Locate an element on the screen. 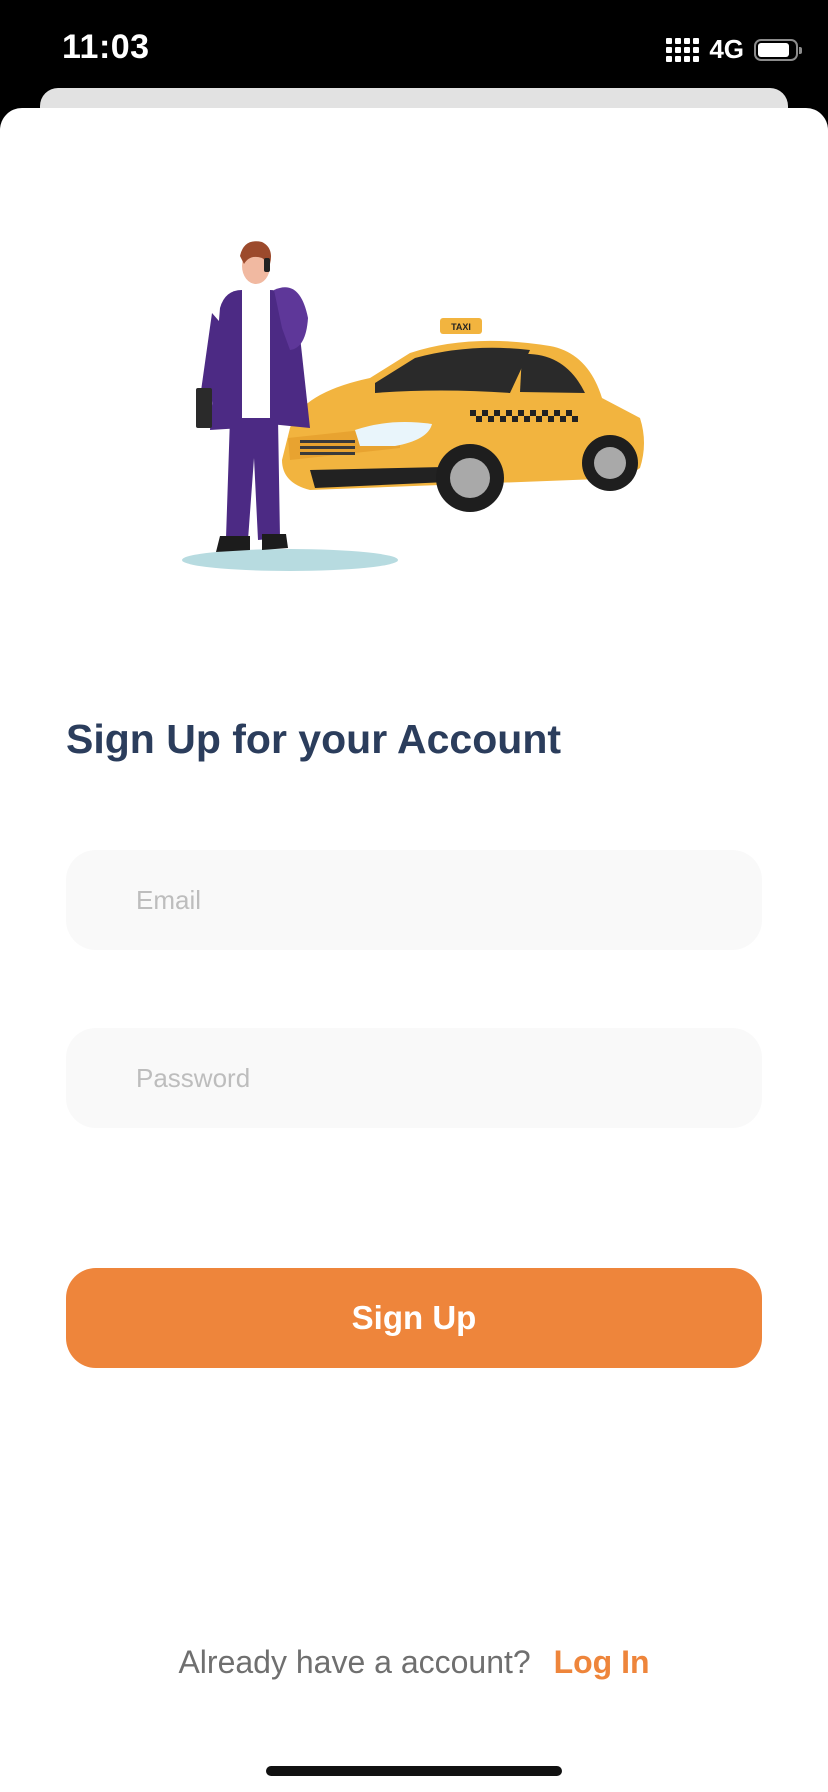 This screenshot has height=1792, width=828. login-prompt: Already have a account? Log In is located at coordinates (414, 1662).